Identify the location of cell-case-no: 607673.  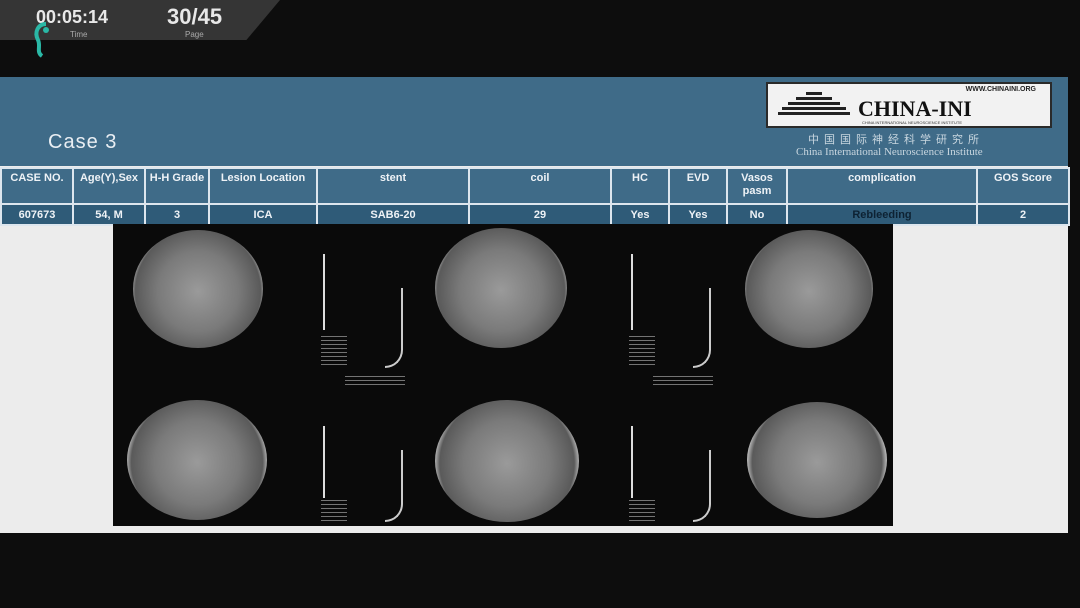
(37, 214).